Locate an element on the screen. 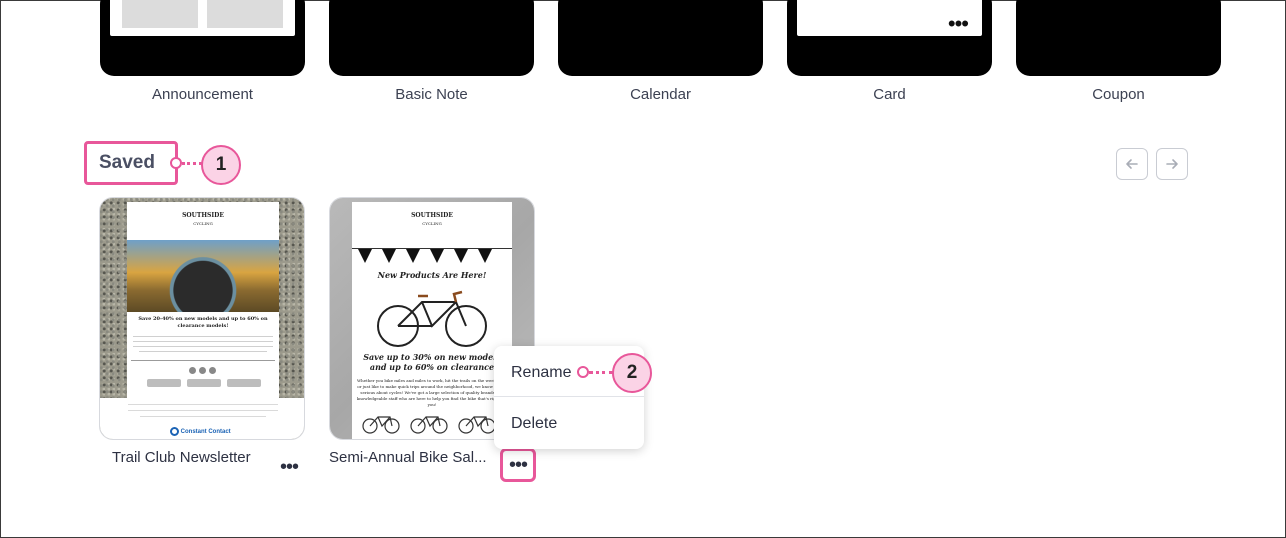 The image size is (1286, 538). more-dots-icon: ••• is located at coordinates (958, 23).